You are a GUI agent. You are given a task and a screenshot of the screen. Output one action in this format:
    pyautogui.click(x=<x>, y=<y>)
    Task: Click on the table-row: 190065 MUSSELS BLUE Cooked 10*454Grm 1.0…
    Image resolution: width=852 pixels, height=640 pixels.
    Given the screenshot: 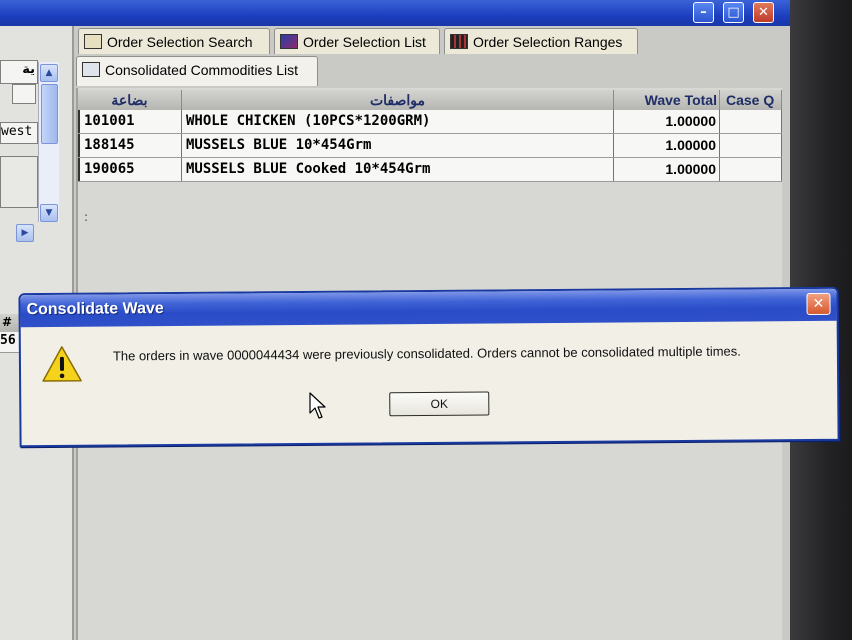 What is the action you would take?
    pyautogui.click(x=430, y=170)
    